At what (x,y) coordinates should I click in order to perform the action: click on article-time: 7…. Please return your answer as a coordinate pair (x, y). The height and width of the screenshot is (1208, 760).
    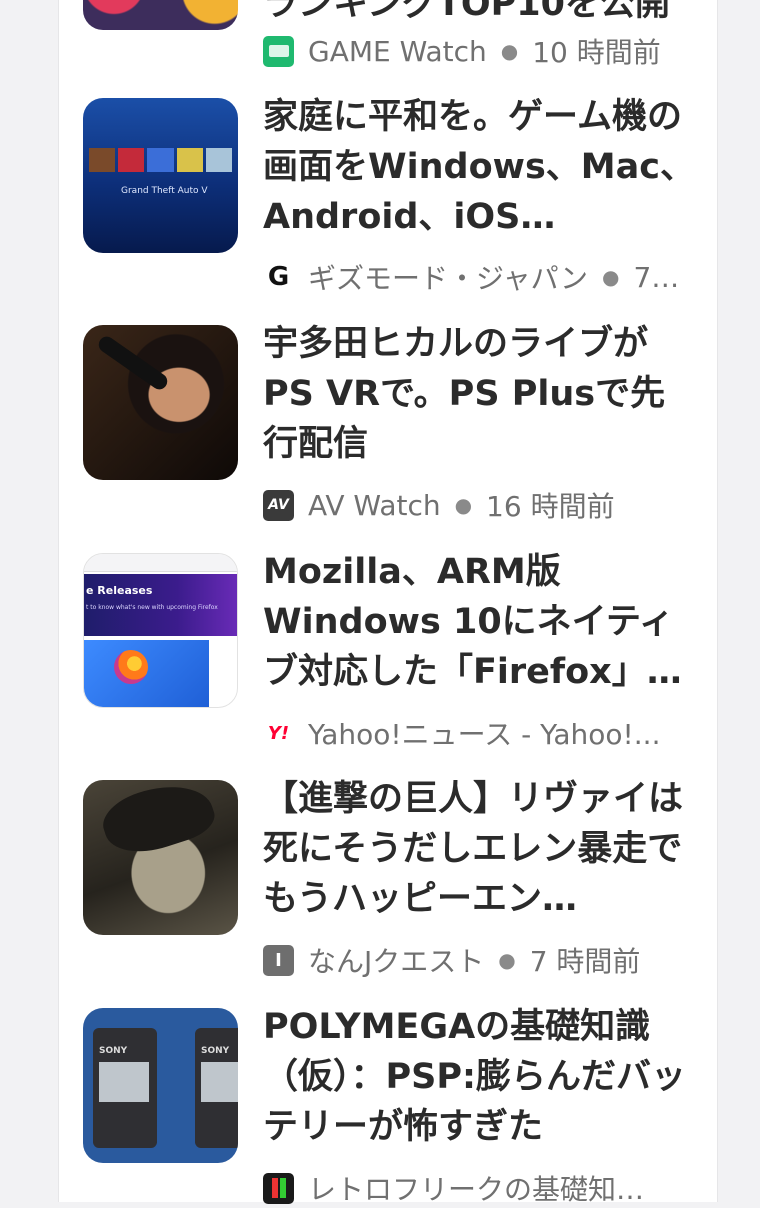
    Looking at the image, I should click on (656, 277).